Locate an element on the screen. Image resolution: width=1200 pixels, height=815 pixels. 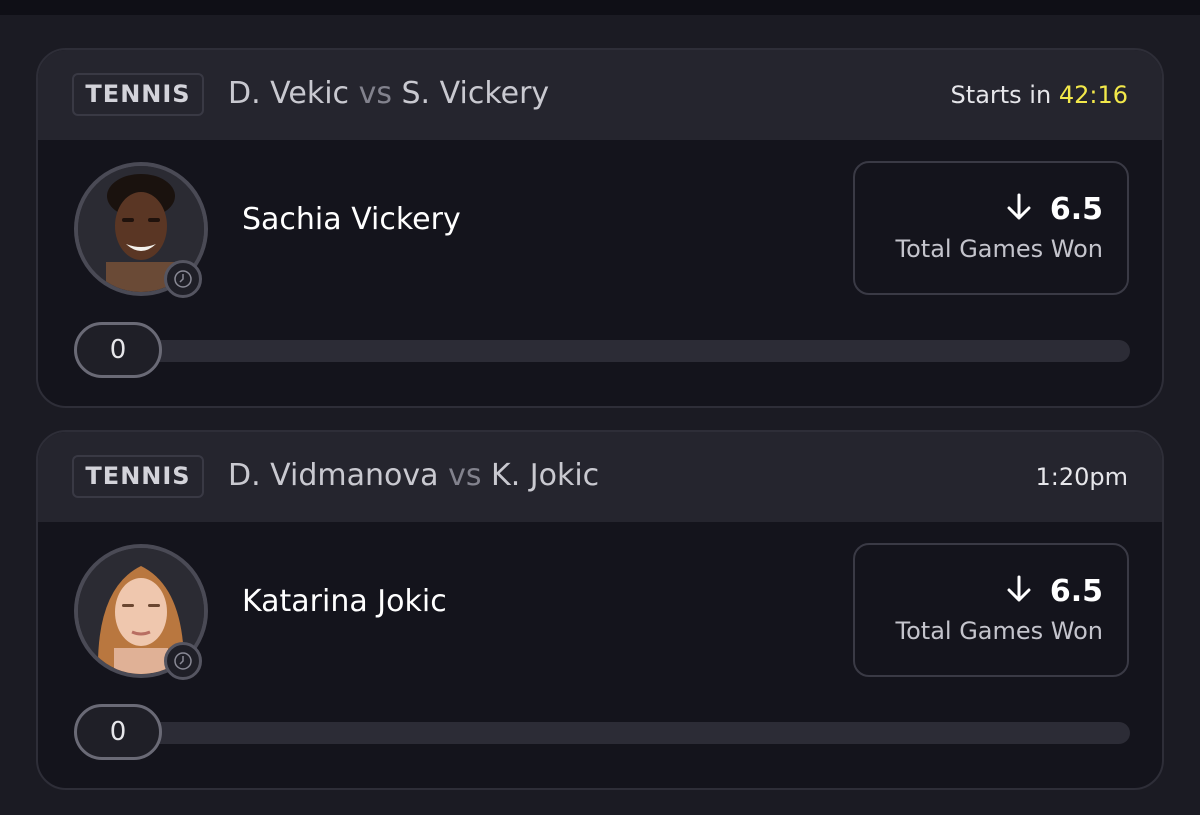
card-header: TENNIS D. Vidmanova vs K. Jokic 1:20pm is located at coordinates (600, 477).